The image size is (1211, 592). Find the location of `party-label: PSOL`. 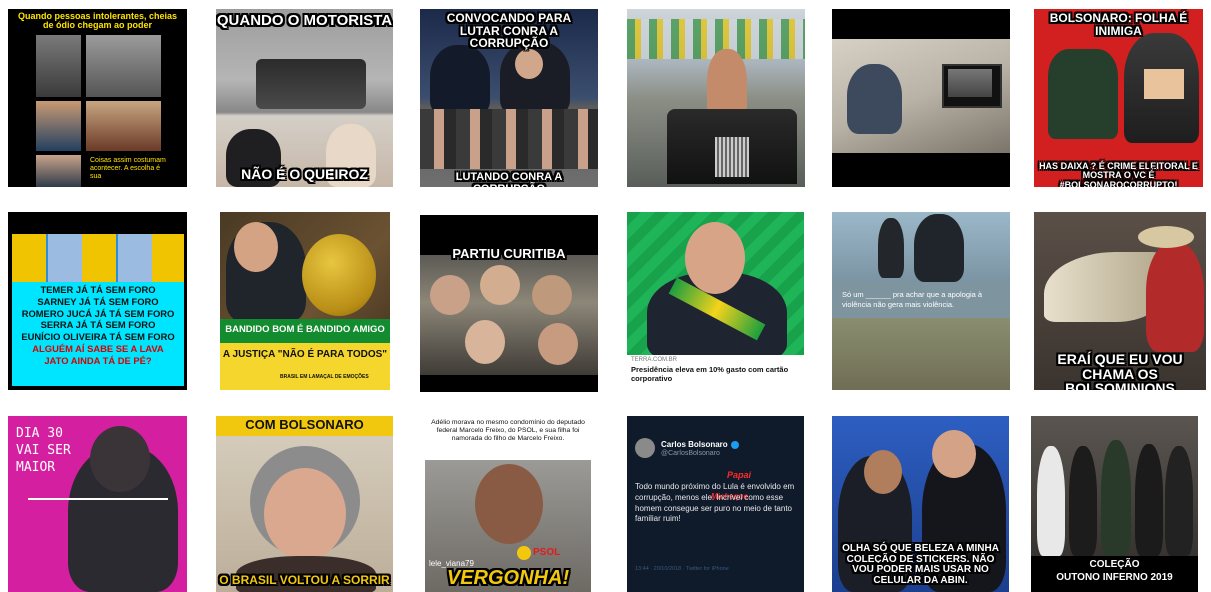

party-label: PSOL is located at coordinates (547, 552).